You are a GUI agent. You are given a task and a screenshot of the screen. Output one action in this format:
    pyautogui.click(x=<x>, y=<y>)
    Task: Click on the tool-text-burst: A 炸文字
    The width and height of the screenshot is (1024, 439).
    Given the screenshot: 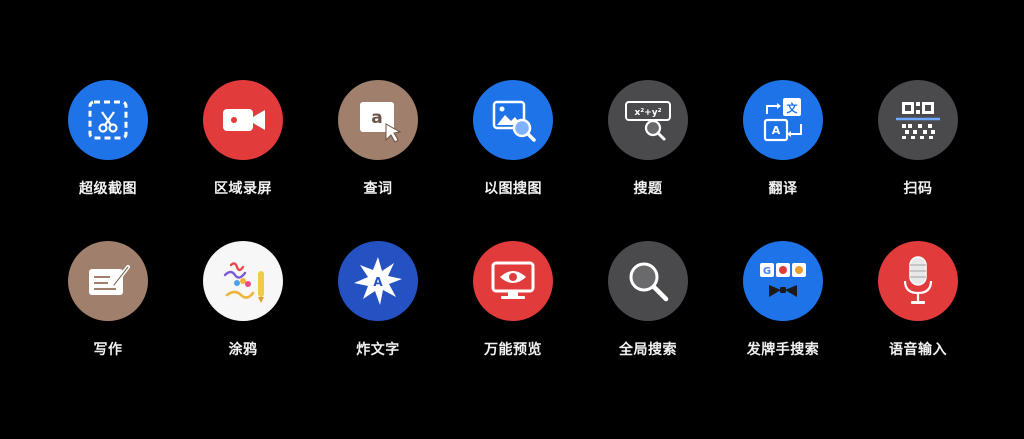 What is the action you would take?
    pyautogui.click(x=378, y=311)
    